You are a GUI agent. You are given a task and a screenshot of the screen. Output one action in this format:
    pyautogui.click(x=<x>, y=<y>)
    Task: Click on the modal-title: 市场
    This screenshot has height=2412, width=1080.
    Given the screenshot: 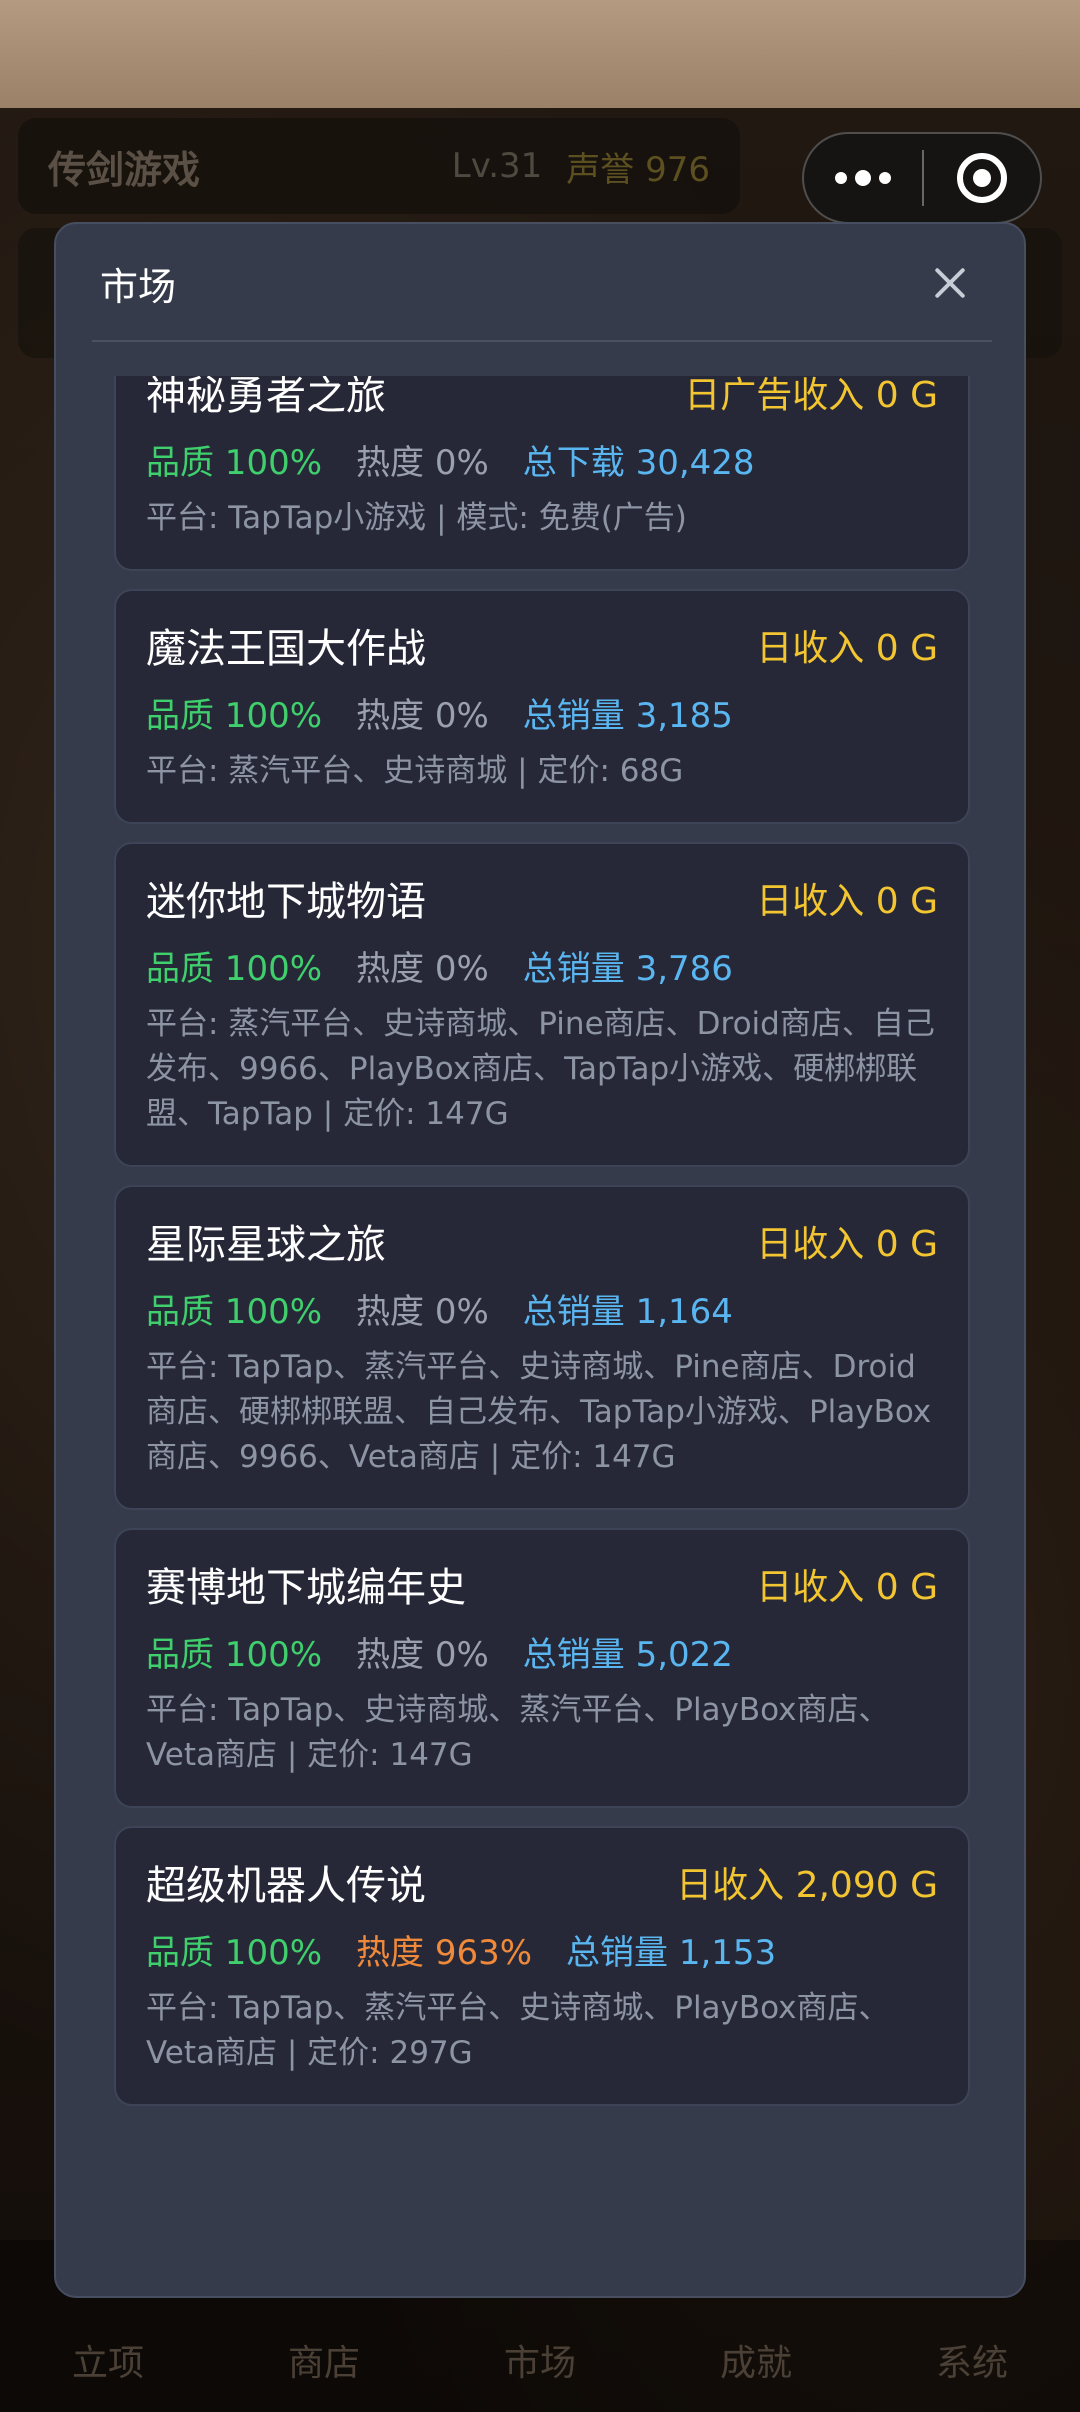 What is the action you would take?
    pyautogui.click(x=138, y=286)
    